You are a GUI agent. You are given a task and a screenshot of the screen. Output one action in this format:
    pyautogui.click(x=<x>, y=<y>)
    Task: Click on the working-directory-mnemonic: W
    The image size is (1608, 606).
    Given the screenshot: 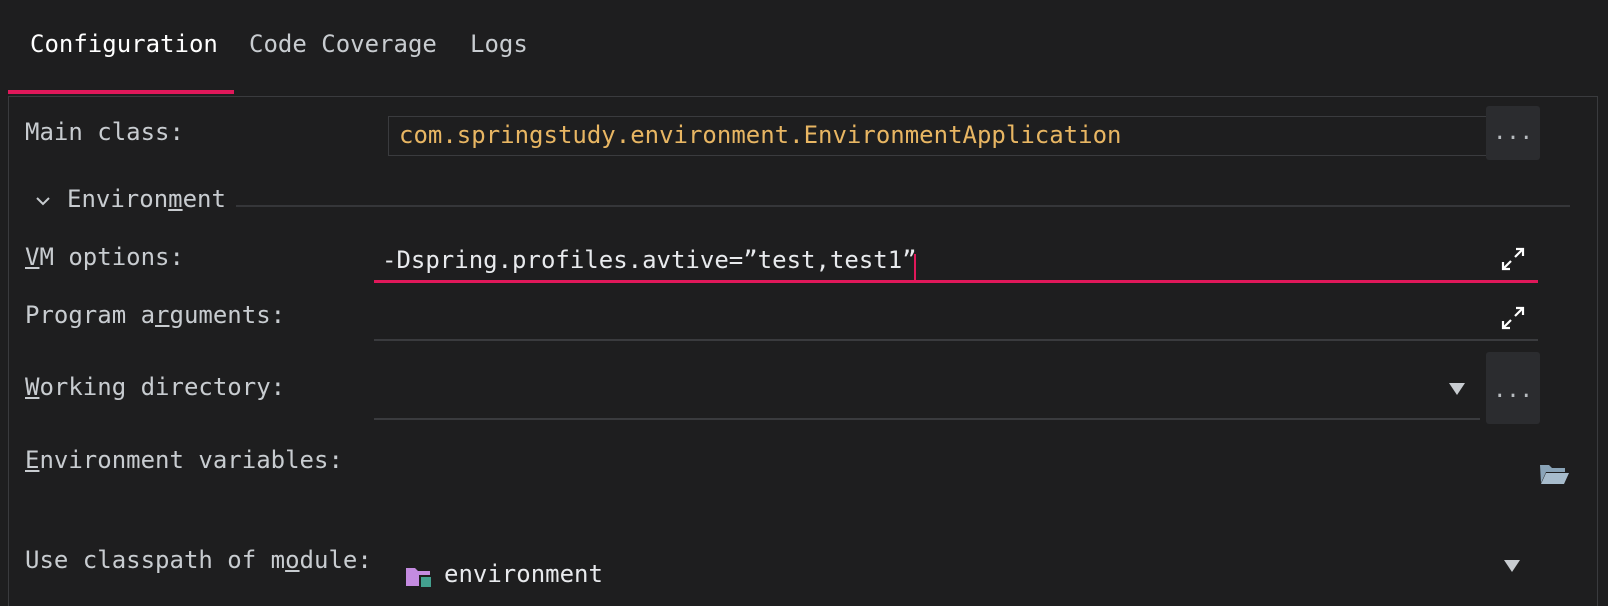 What is the action you would take?
    pyautogui.click(x=32, y=387)
    